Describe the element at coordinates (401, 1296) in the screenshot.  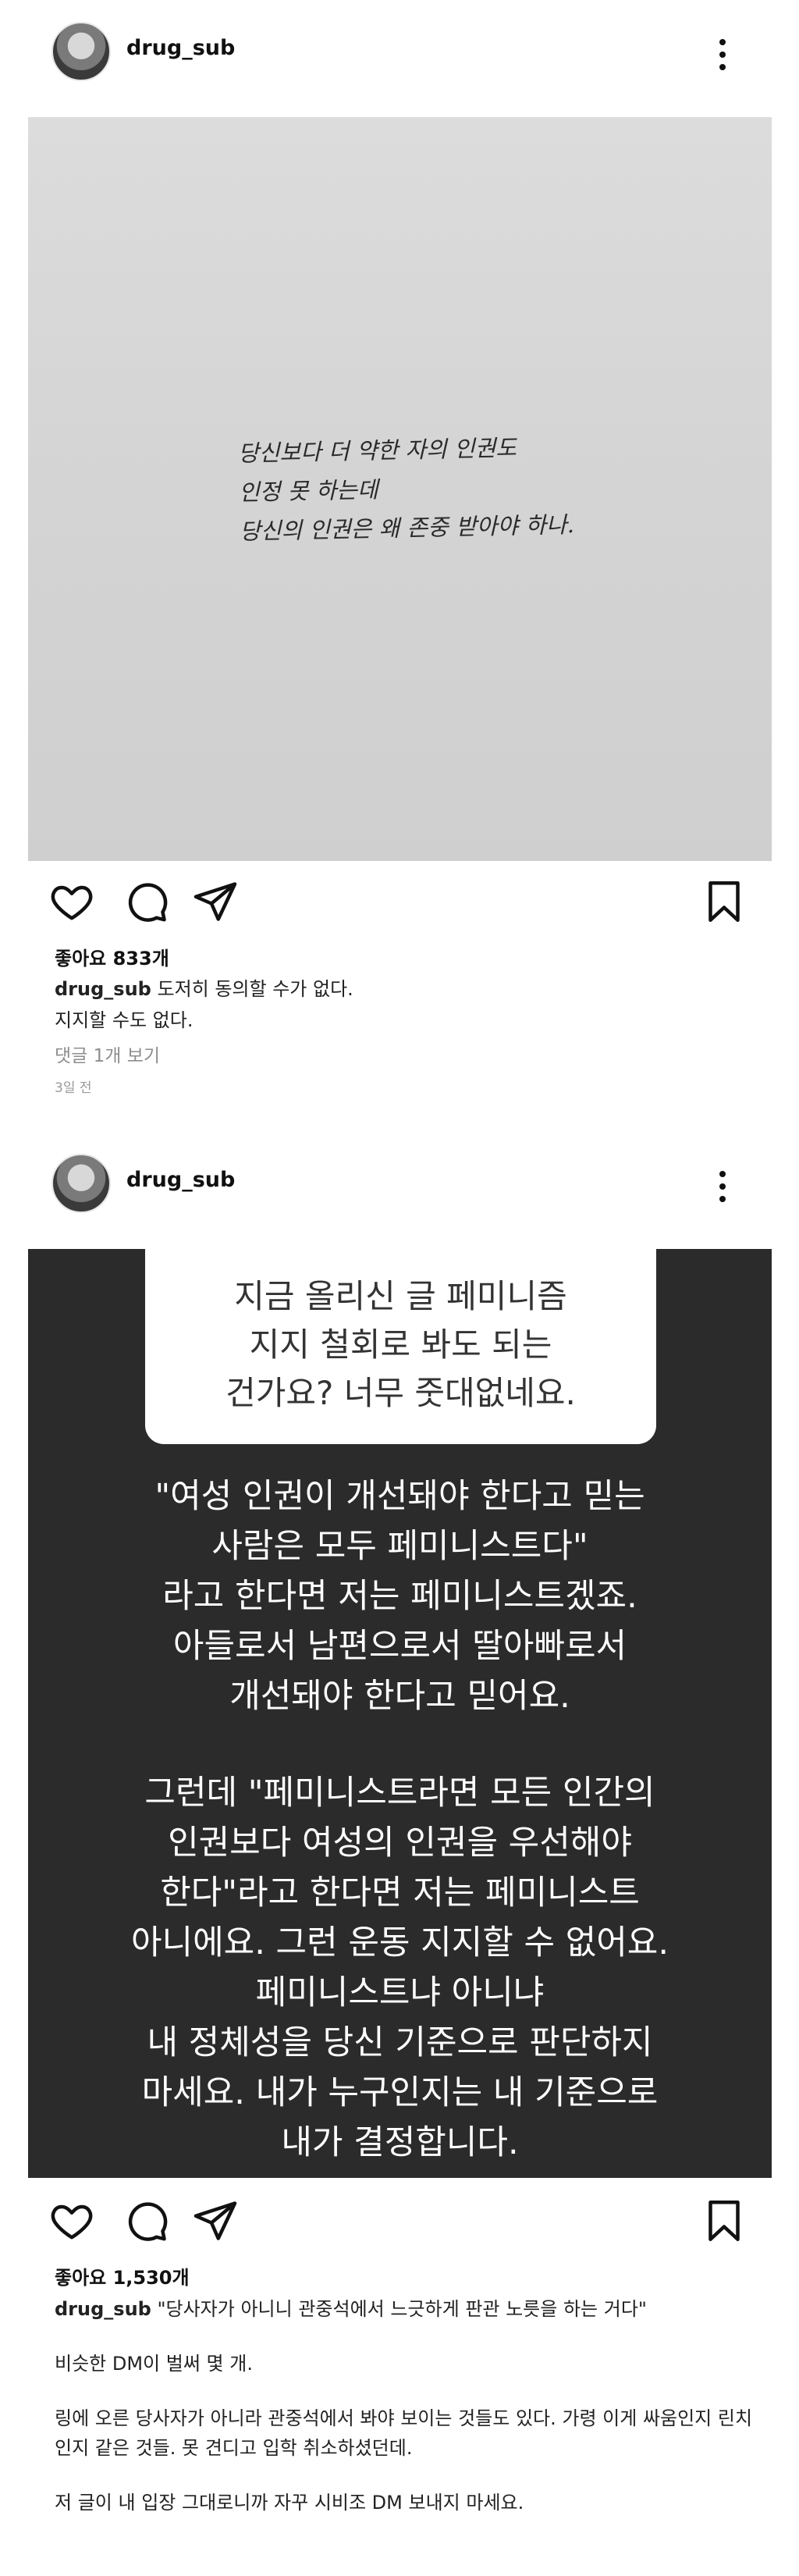
I see `question-line: 지금 올리신 글 페미니즘` at that location.